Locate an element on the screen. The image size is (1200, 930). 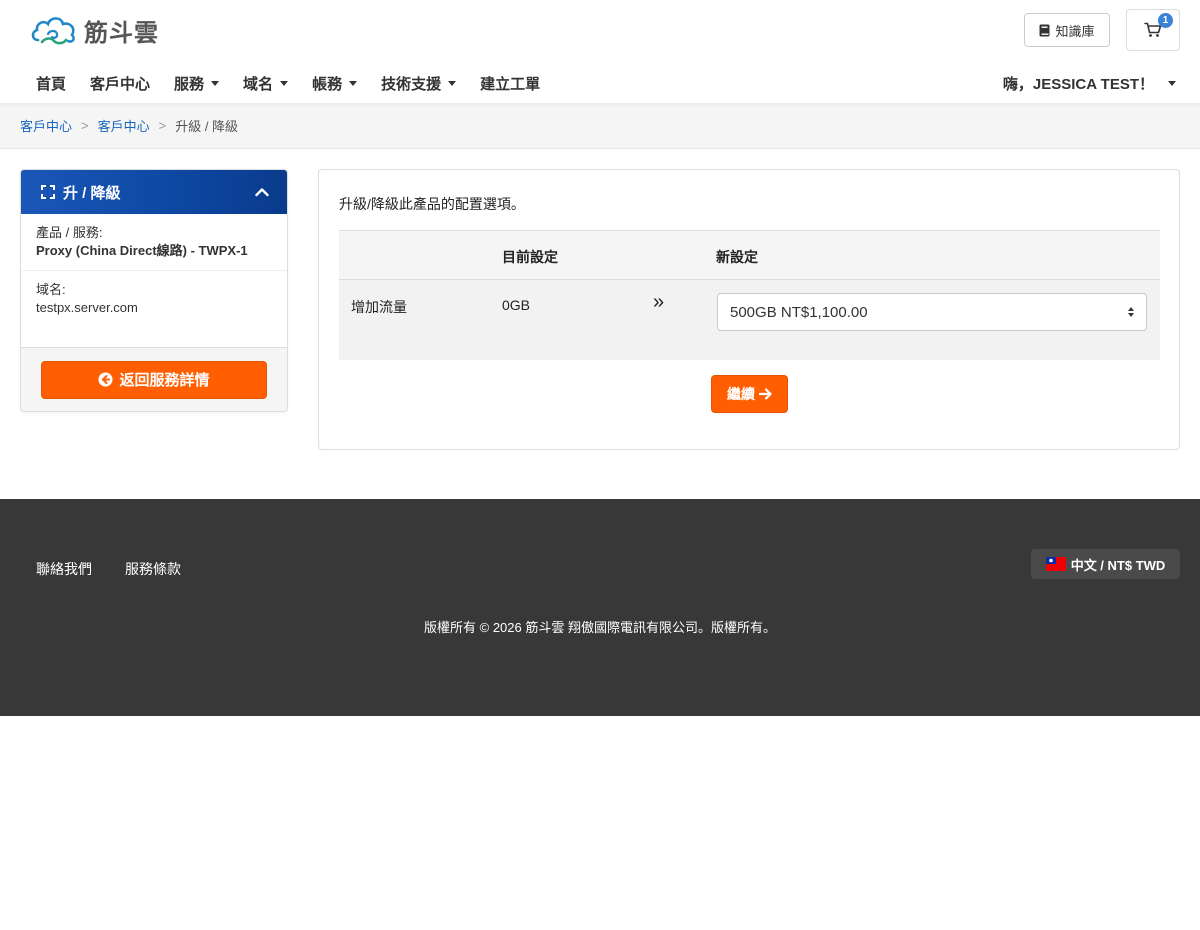
language-currency-button: 中文 / NT$ TWD is located at coordinates (1105, 564).